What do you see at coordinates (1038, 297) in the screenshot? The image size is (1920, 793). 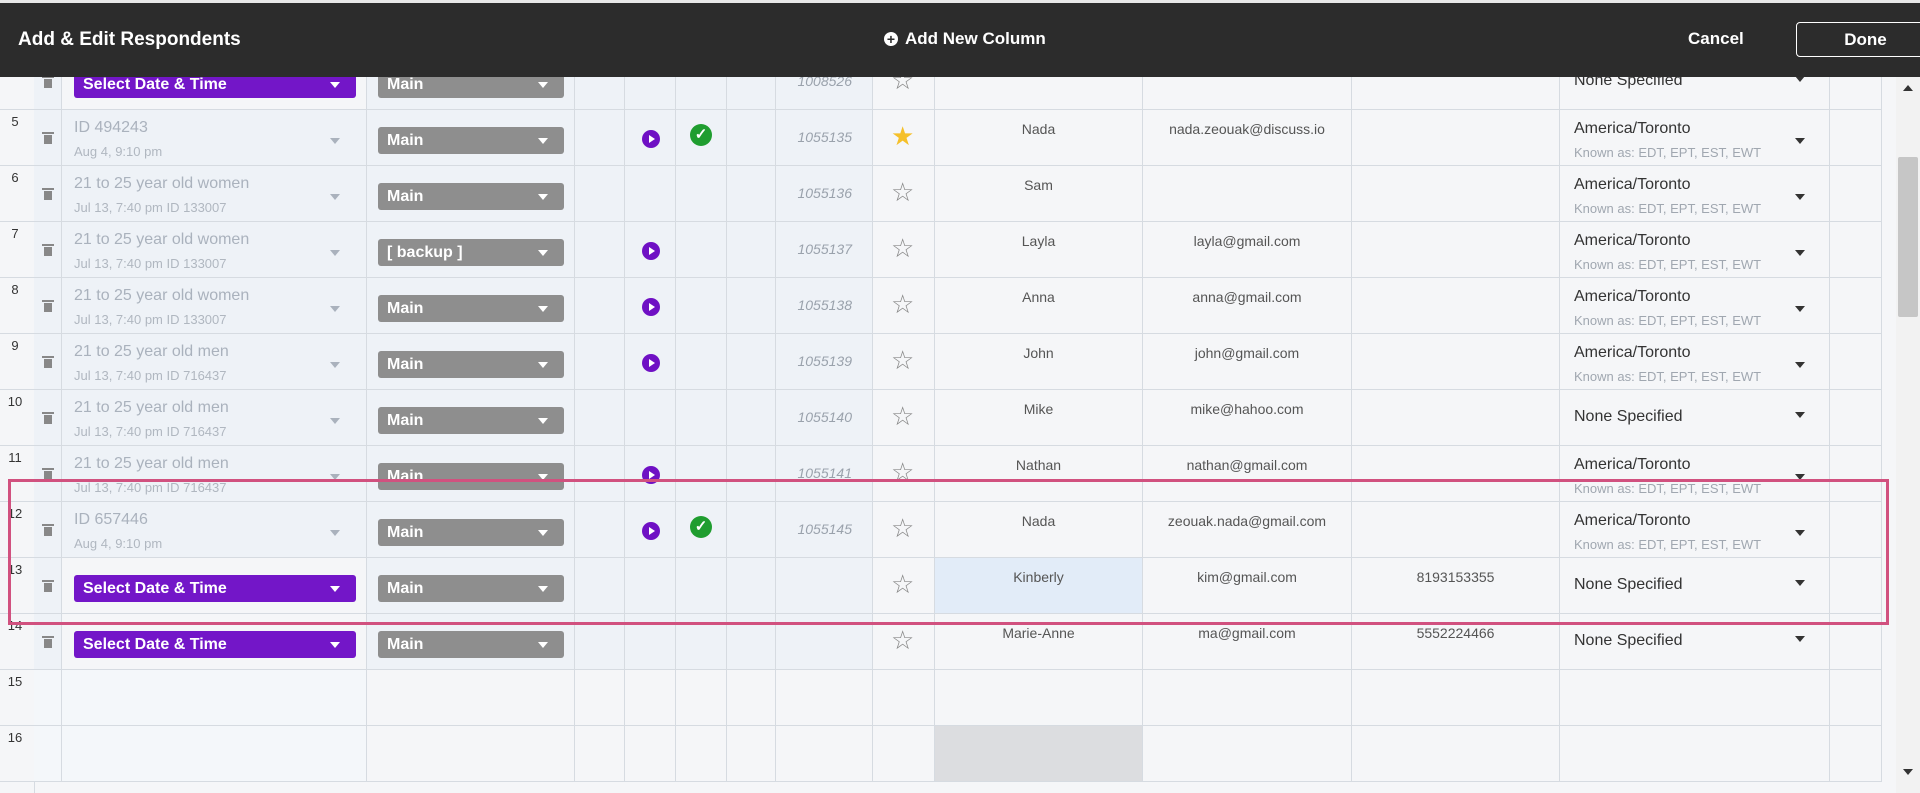 I see `name-value: Anna` at bounding box center [1038, 297].